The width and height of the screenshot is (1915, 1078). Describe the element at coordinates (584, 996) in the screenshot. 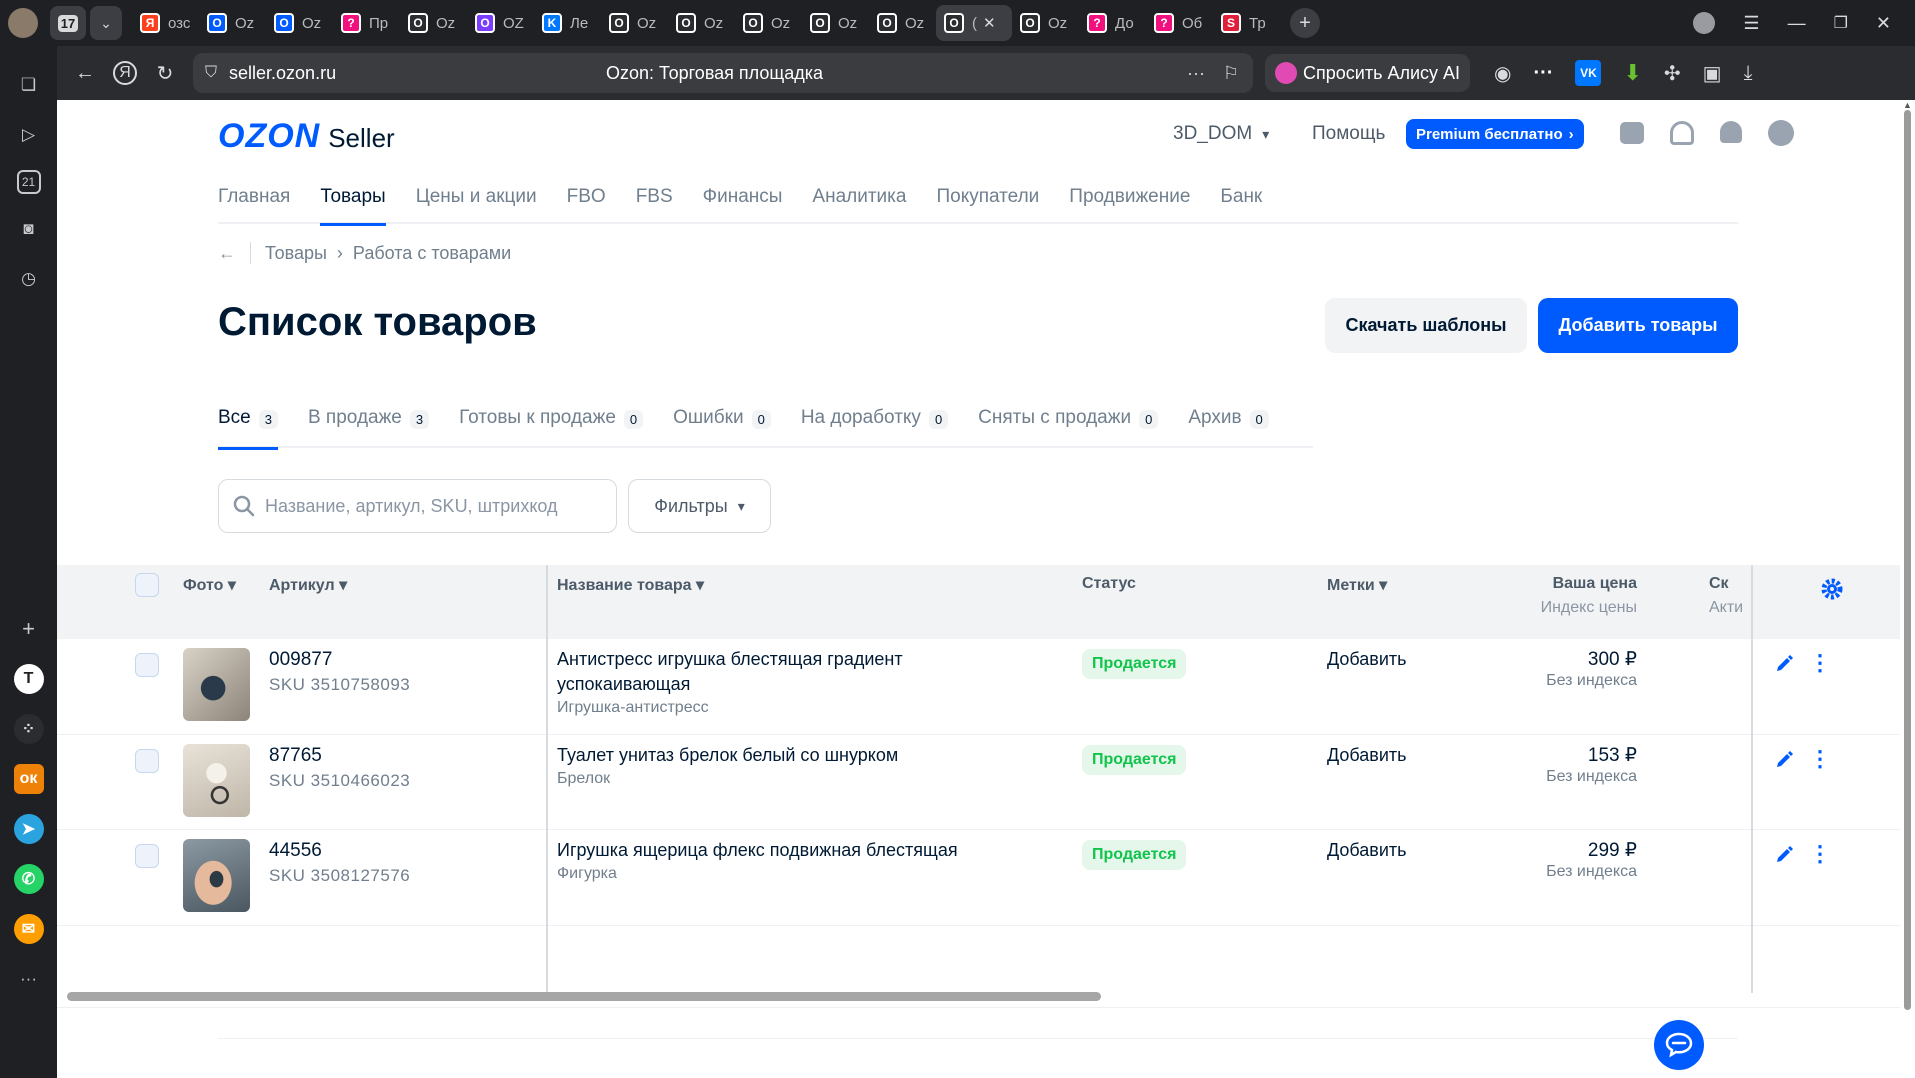

I see `horizontal-scrollbar-thumb` at that location.